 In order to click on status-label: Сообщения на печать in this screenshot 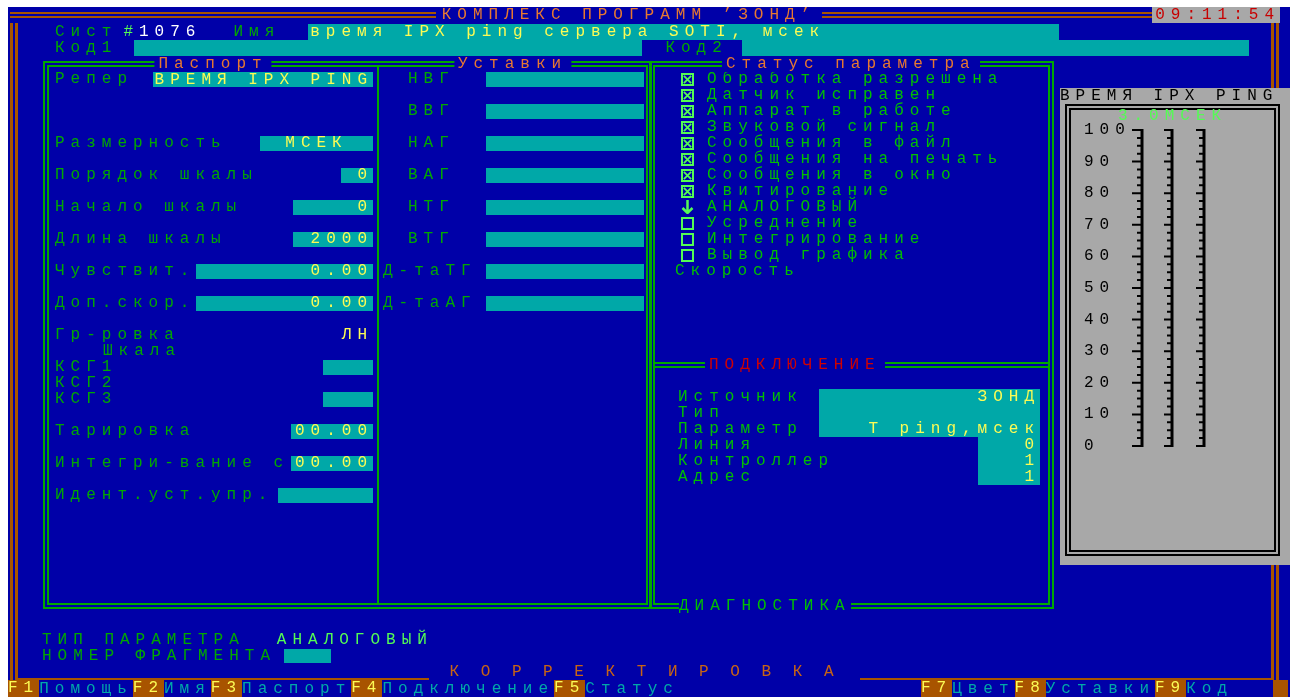, I will do `click(855, 159)`.